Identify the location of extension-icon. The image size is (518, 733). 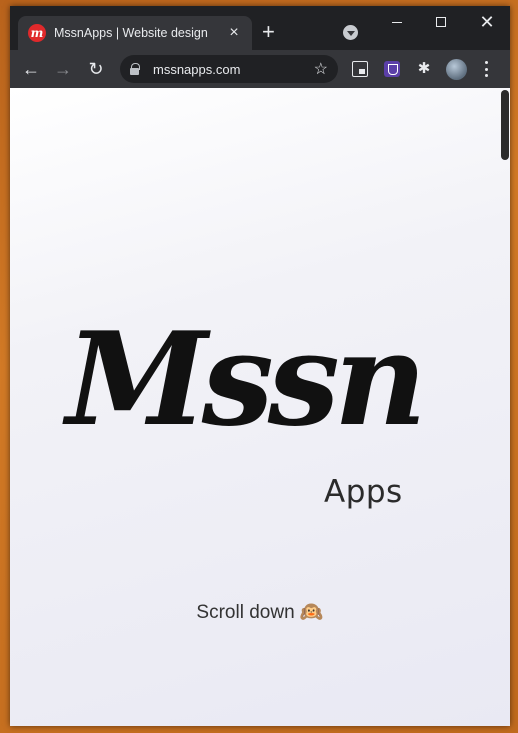
(392, 69).